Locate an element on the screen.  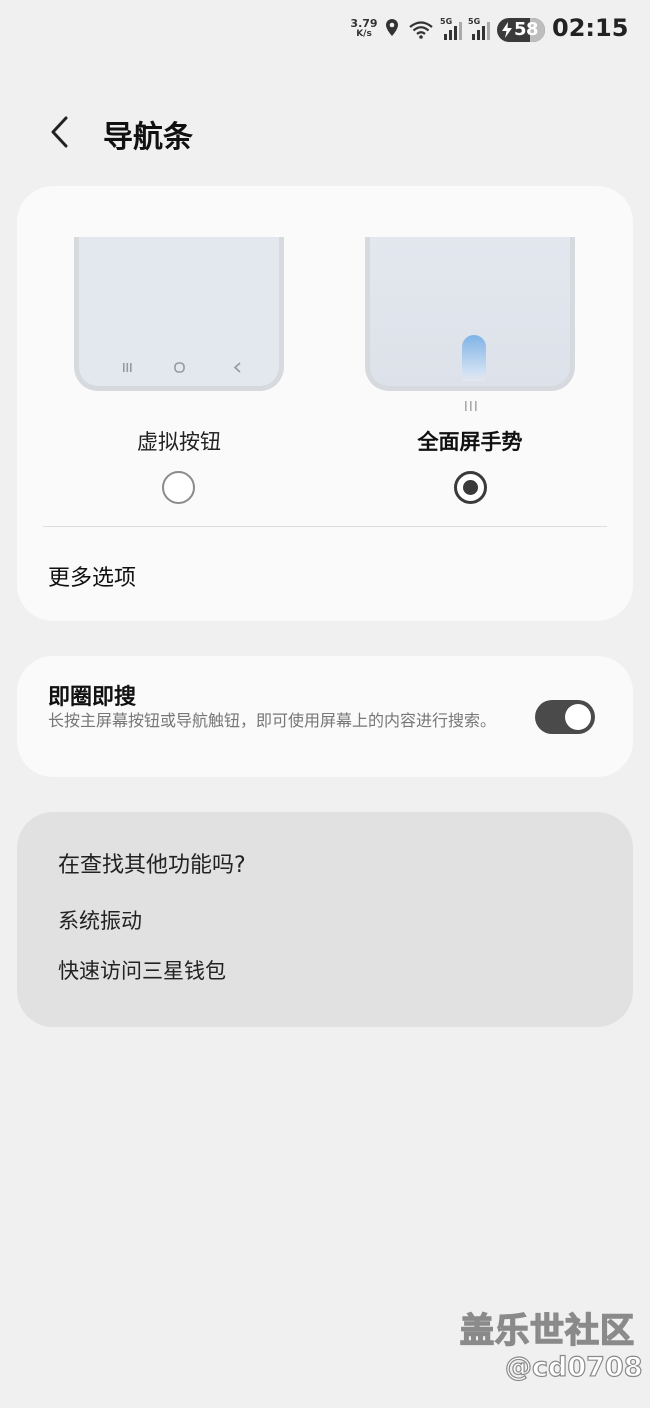
swipe-gesture-icon is located at coordinates (474, 358).